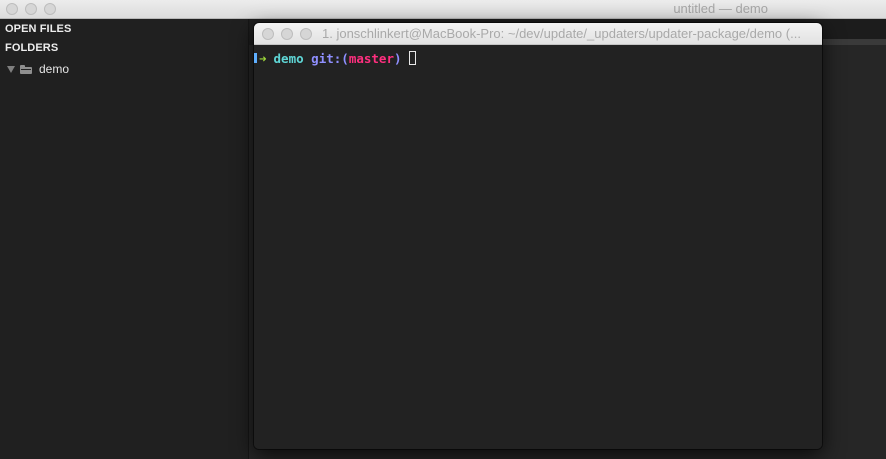  Describe the element at coordinates (443, 9) in the screenshot. I see `editor-titlebar: untitled — demo` at that location.